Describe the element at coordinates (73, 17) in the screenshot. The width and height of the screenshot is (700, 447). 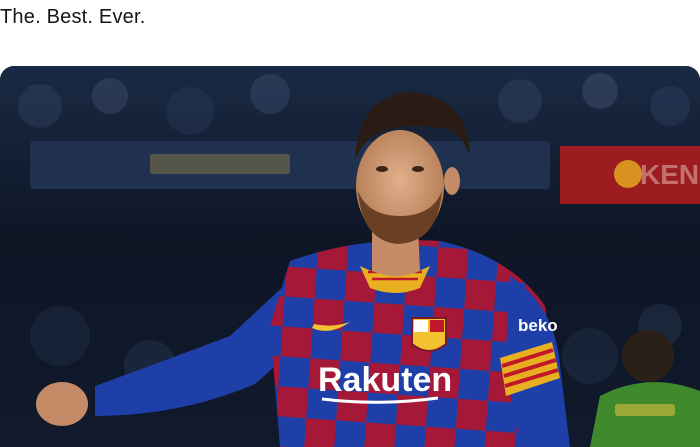
I see `tweet-text: The. Best. Ever.` at that location.